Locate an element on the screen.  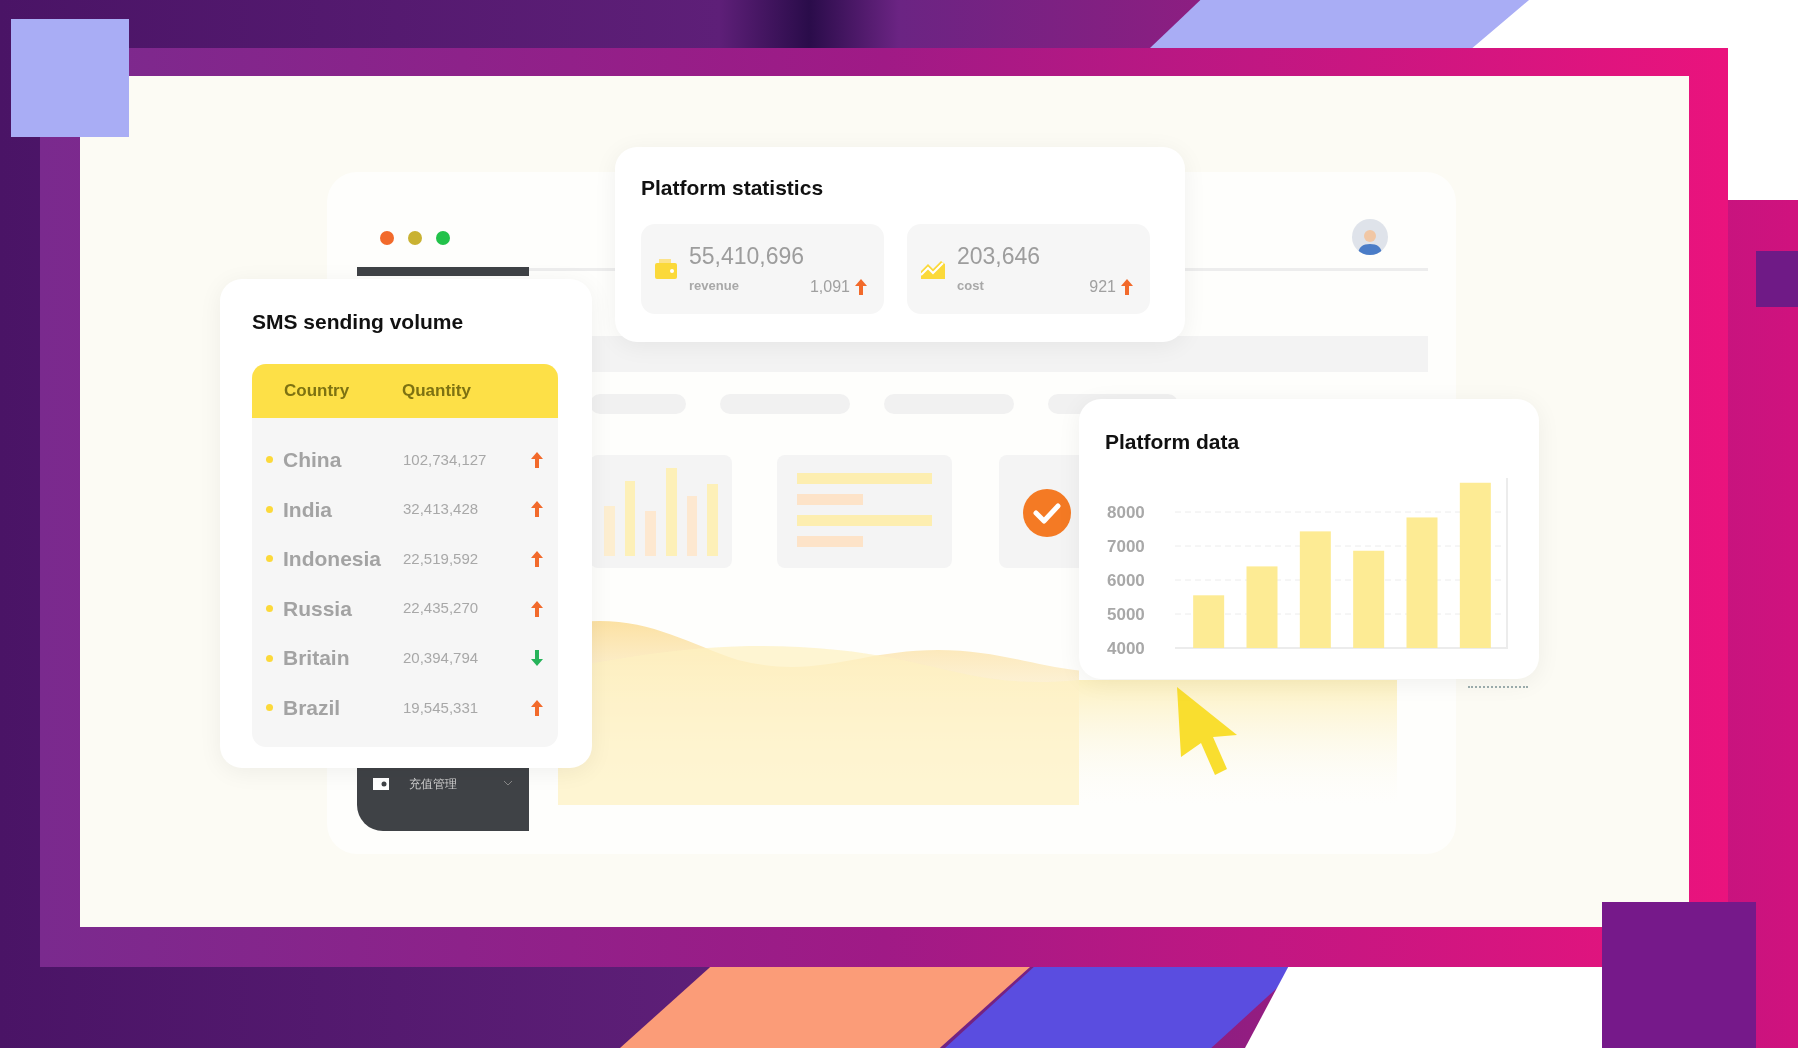
country-name: China is located at coordinates (313, 460).